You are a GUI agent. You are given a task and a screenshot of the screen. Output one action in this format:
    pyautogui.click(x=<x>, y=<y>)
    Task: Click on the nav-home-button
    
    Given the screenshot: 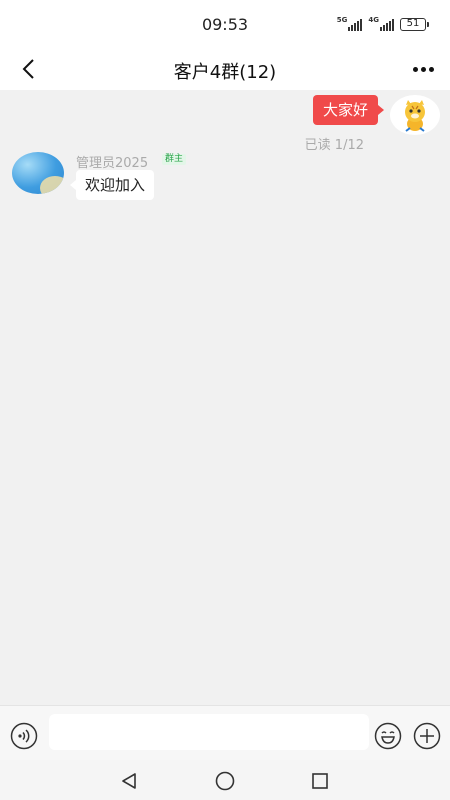 What is the action you would take?
    pyautogui.click(x=225, y=781)
    